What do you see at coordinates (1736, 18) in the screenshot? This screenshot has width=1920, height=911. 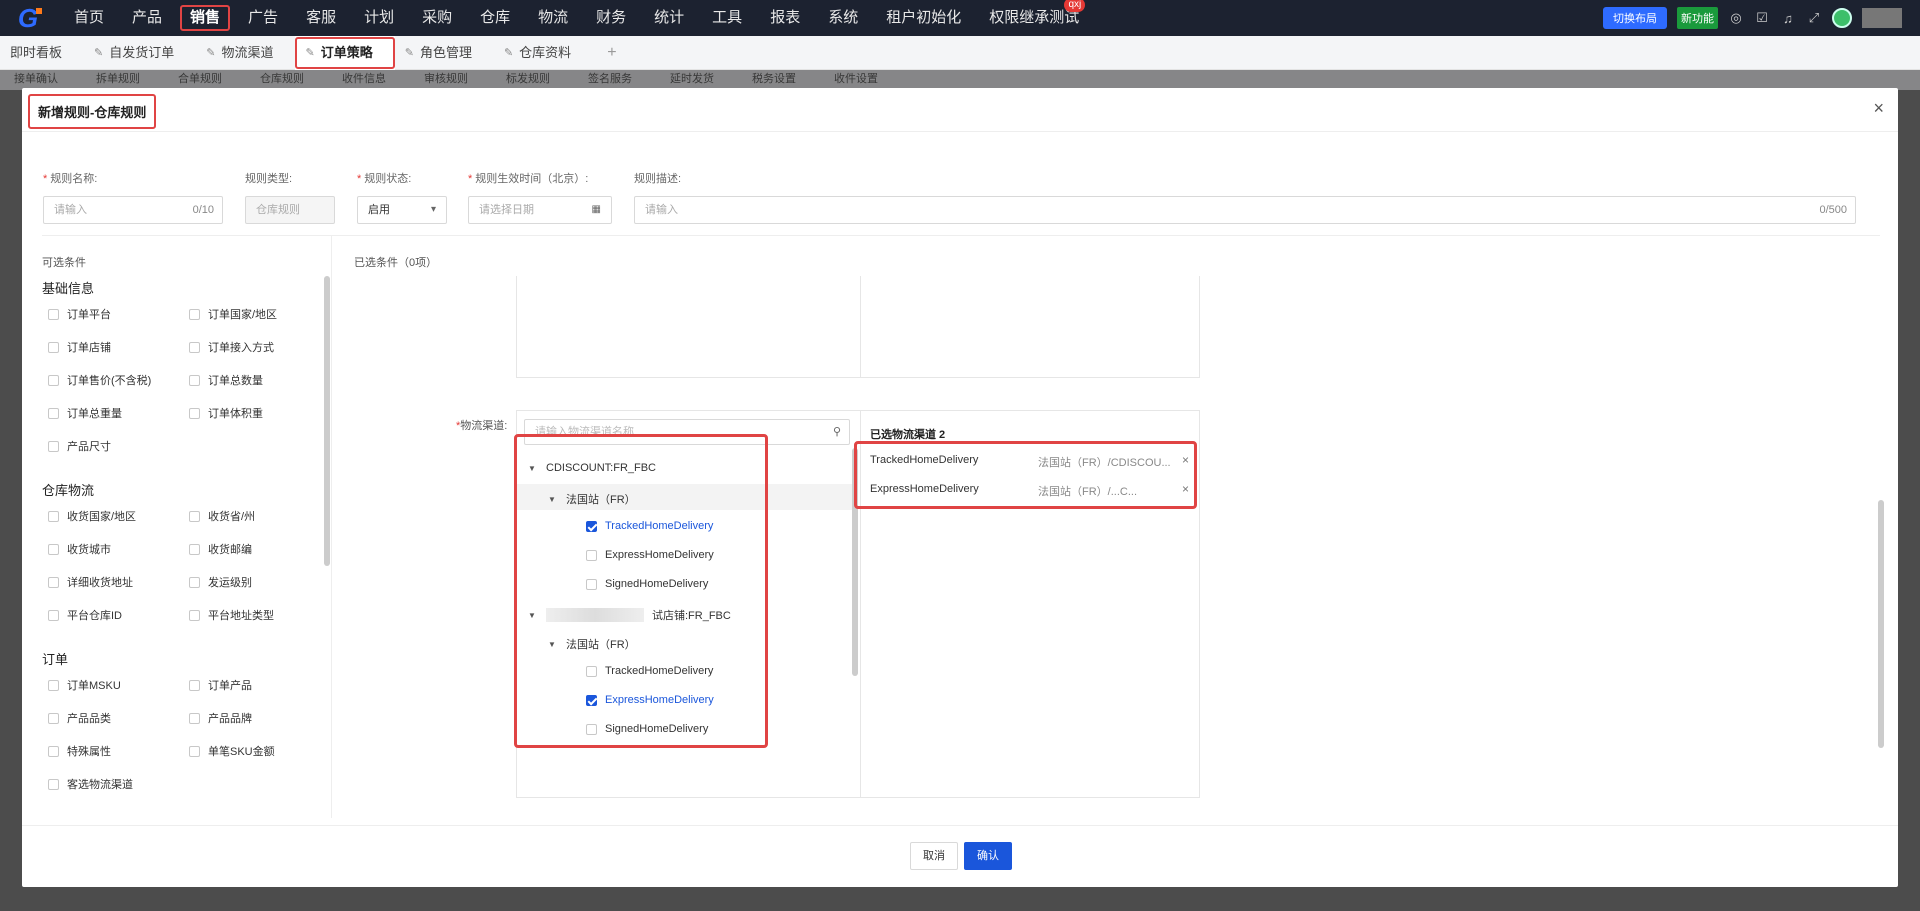 I see `pause-icon: ◎` at bounding box center [1736, 18].